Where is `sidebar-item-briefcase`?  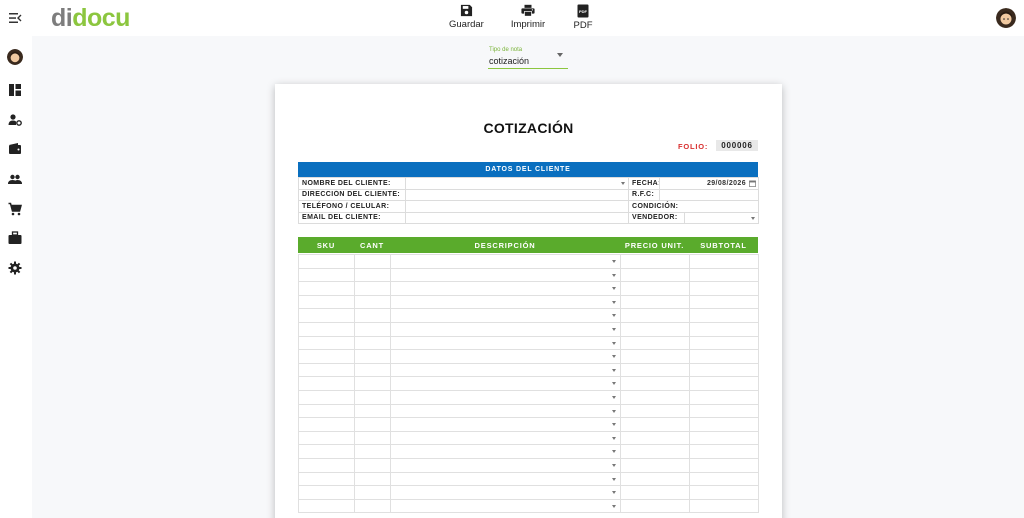 sidebar-item-briefcase is located at coordinates (15, 238).